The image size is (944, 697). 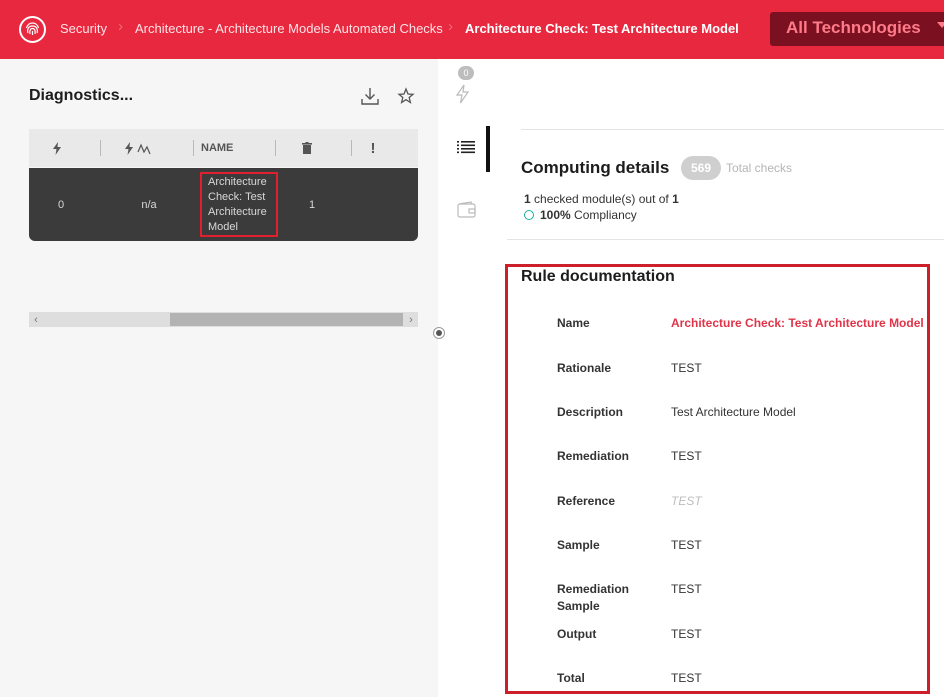 I want to click on field-value-reference: TEST, so click(x=686, y=501).